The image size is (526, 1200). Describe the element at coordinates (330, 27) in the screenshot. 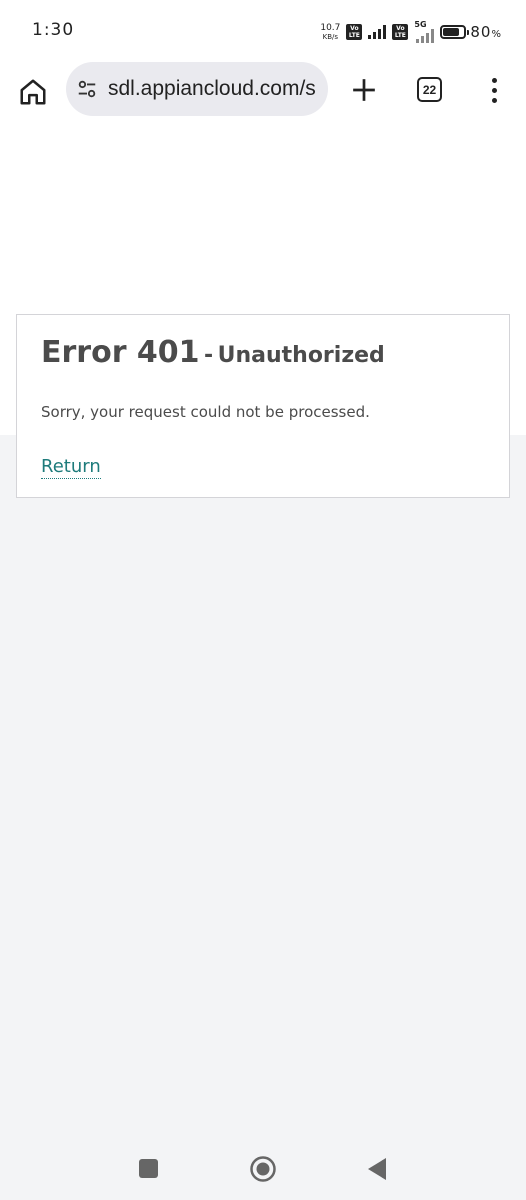

I see `network-speed-value: 10.7` at that location.